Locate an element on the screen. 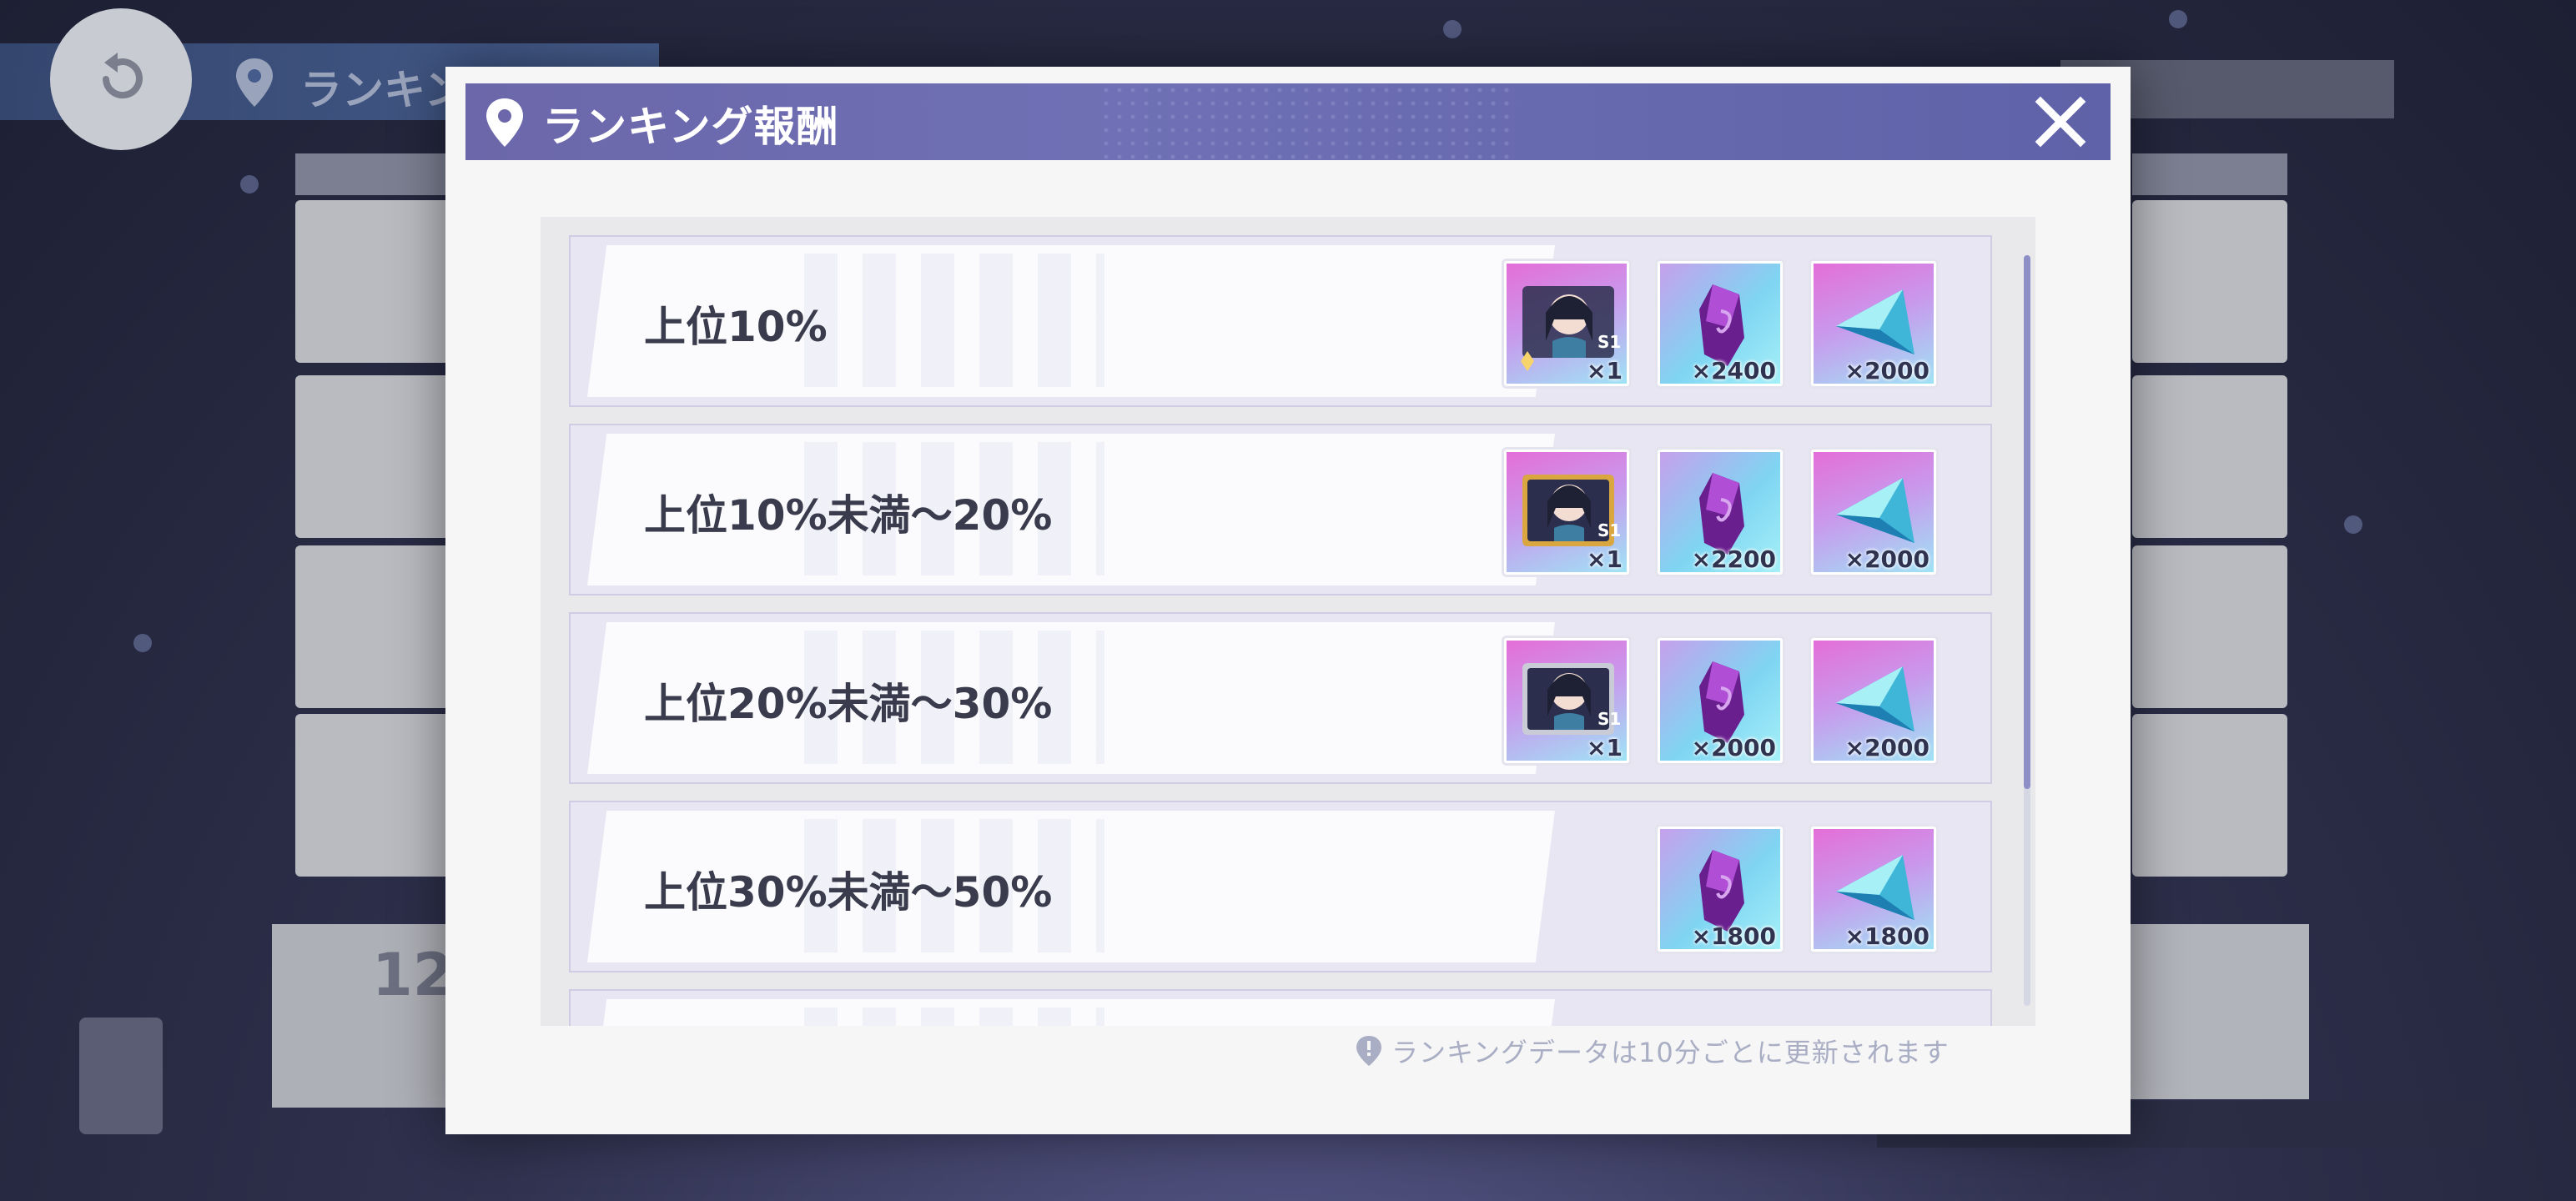  background-avatar is located at coordinates (121, 1076).